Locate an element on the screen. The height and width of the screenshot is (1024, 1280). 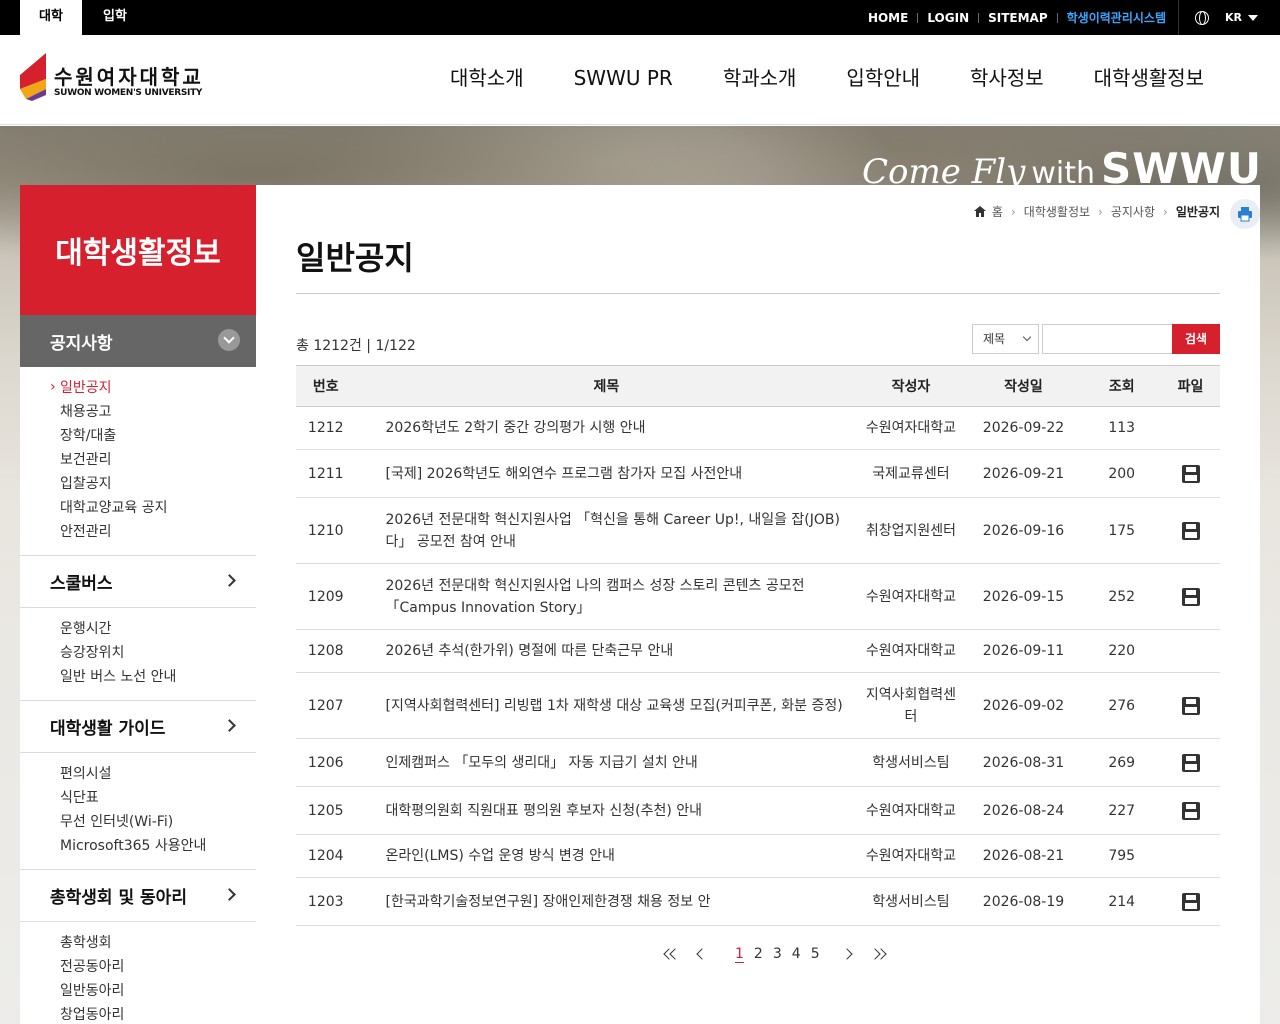
search-bar: 제목 검색 is located at coordinates (1096, 339).